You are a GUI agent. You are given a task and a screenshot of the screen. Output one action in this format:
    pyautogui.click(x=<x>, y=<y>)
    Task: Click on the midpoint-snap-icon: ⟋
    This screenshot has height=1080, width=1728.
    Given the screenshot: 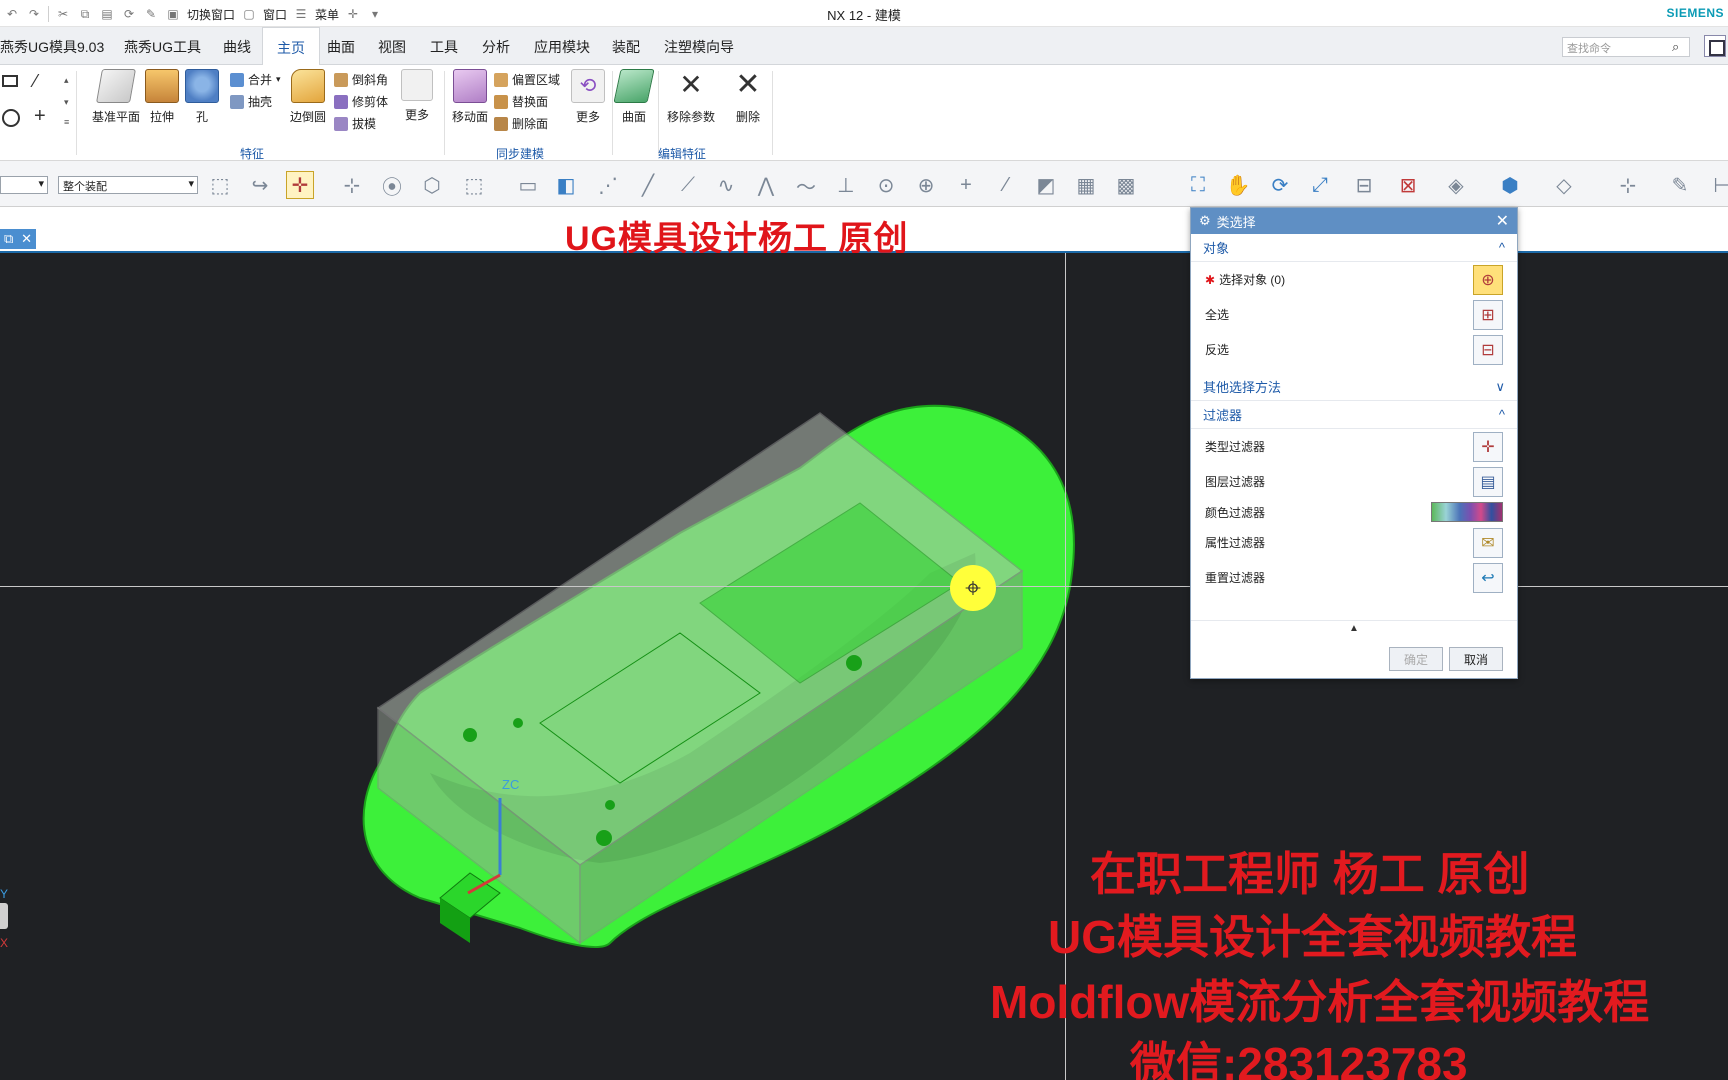 What is the action you would take?
    pyautogui.click(x=688, y=185)
    